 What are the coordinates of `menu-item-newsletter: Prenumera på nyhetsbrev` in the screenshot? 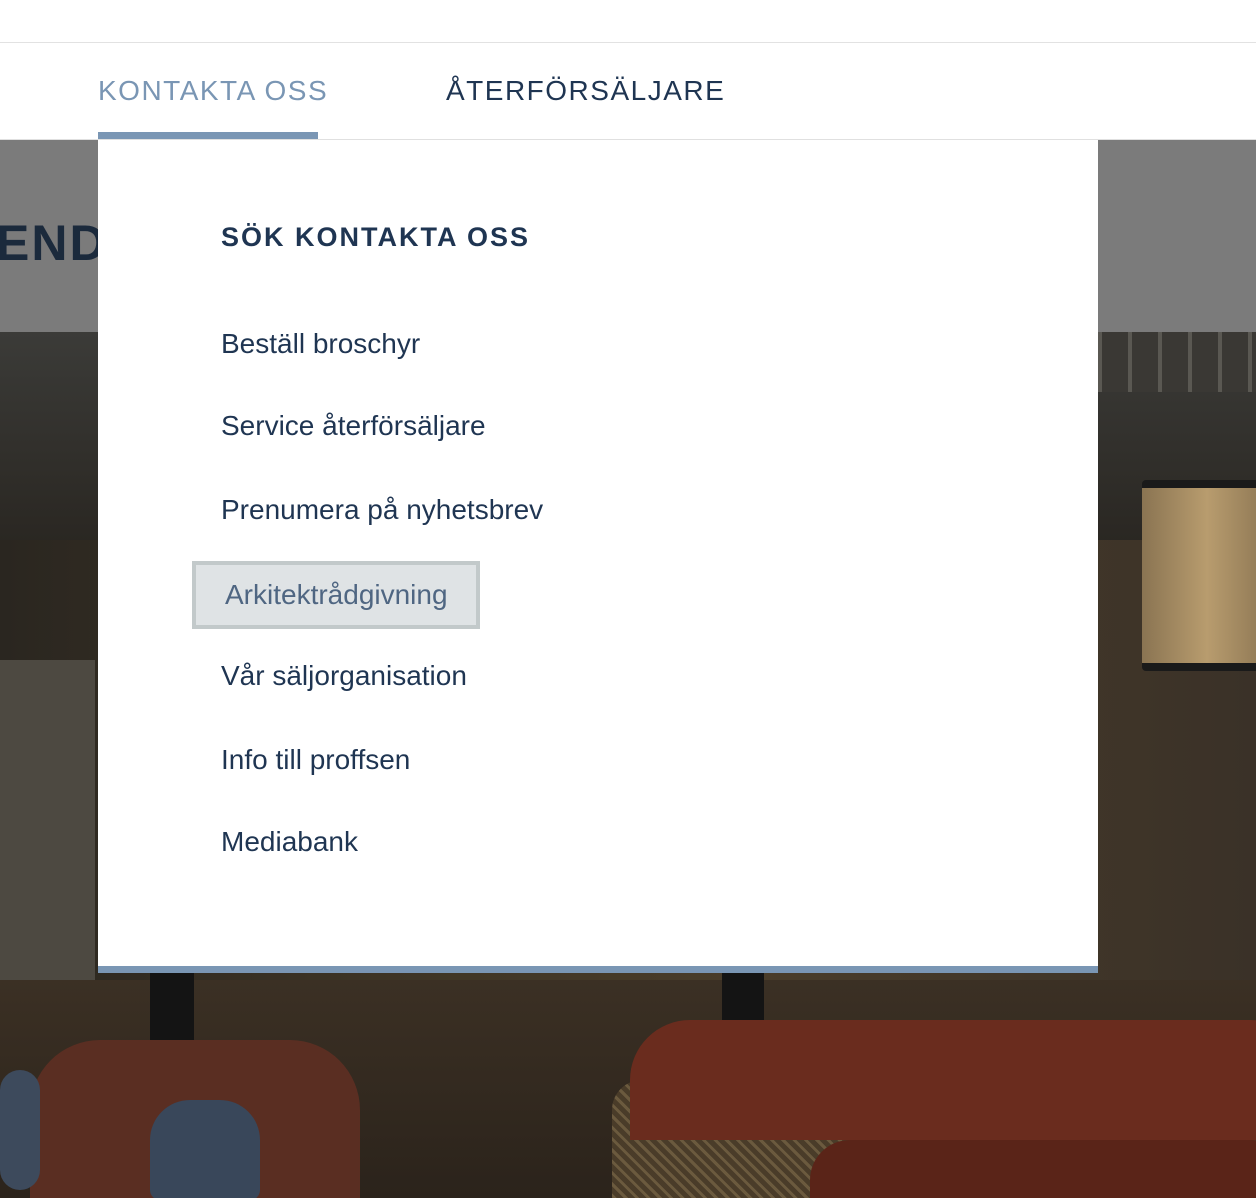 It's located at (382, 510).